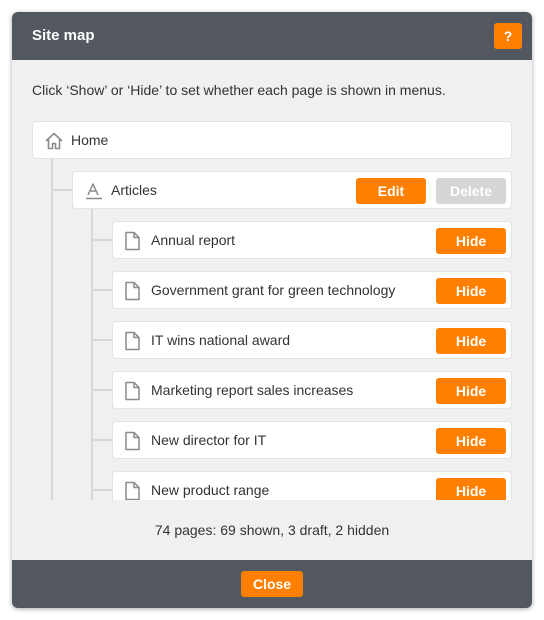  Describe the element at coordinates (90, 140) in the screenshot. I see `node-label-home: Home` at that location.